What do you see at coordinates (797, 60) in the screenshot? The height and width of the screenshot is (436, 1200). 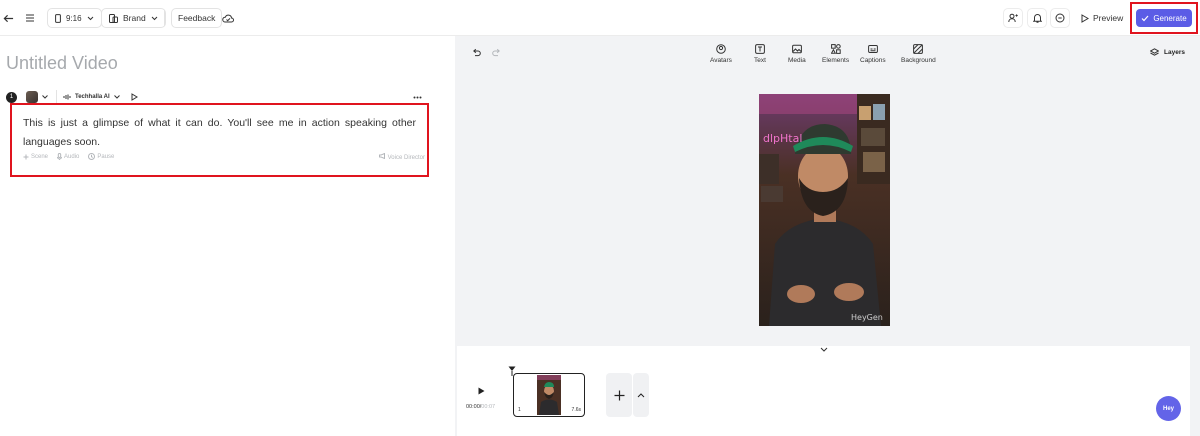 I see `media-label: Media` at bounding box center [797, 60].